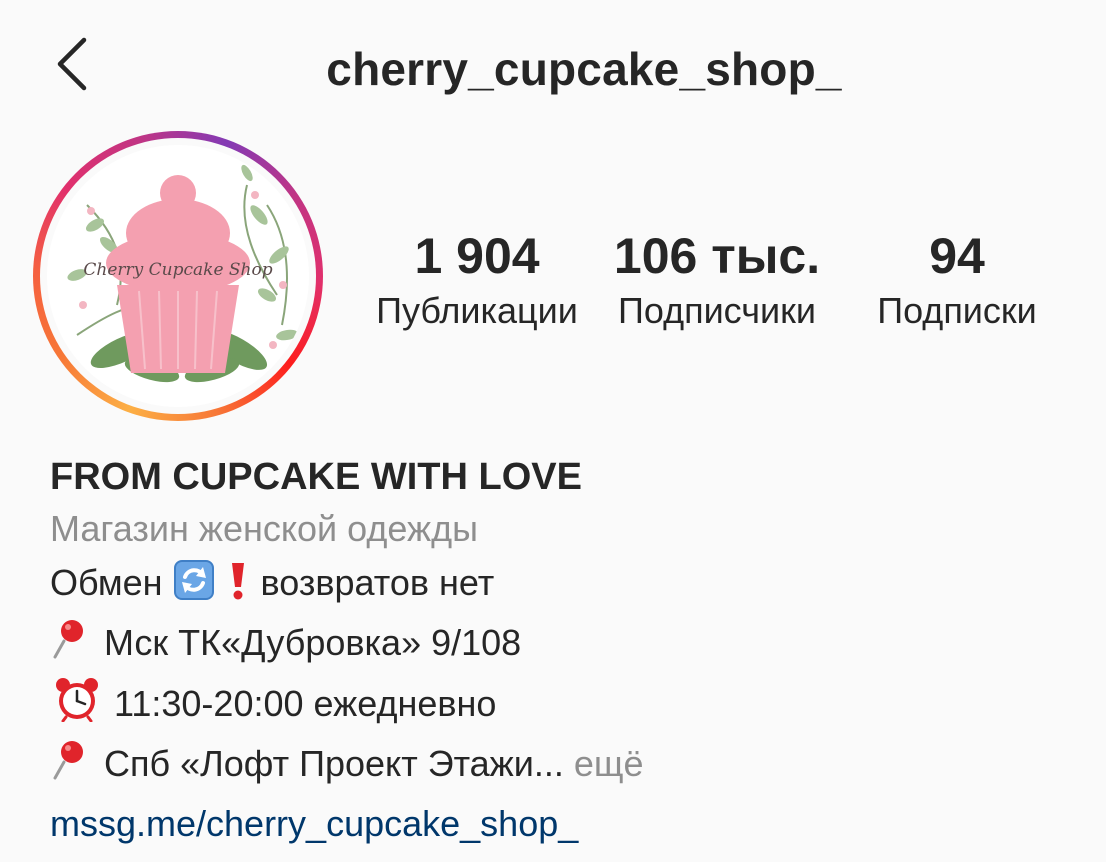 This screenshot has height=862, width=1106. Describe the element at coordinates (560, 586) in the screenshot. I see `bio-line-exchange: Обмен возвратов нет` at that location.